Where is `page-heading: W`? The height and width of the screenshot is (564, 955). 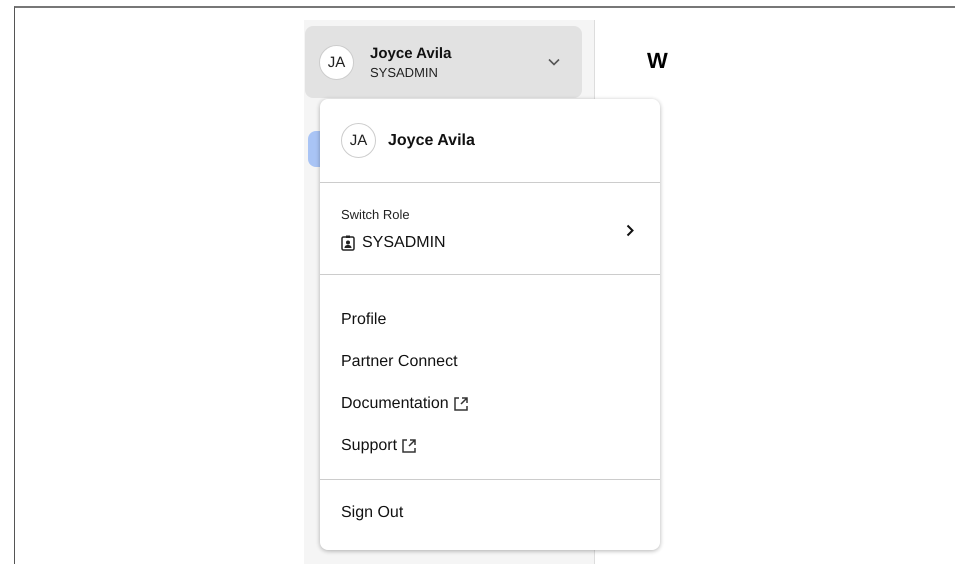 page-heading: W is located at coordinates (657, 61).